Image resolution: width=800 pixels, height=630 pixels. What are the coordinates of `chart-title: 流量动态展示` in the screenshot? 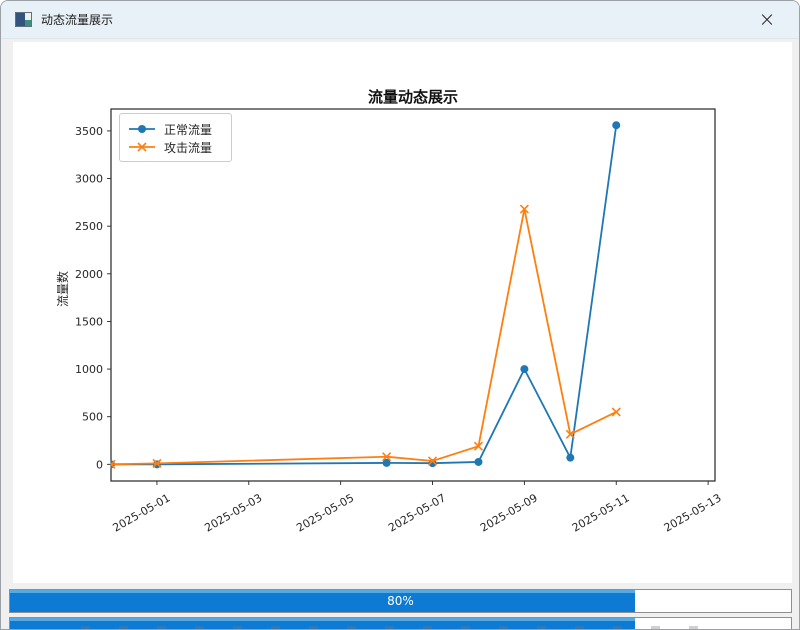 It's located at (412, 97).